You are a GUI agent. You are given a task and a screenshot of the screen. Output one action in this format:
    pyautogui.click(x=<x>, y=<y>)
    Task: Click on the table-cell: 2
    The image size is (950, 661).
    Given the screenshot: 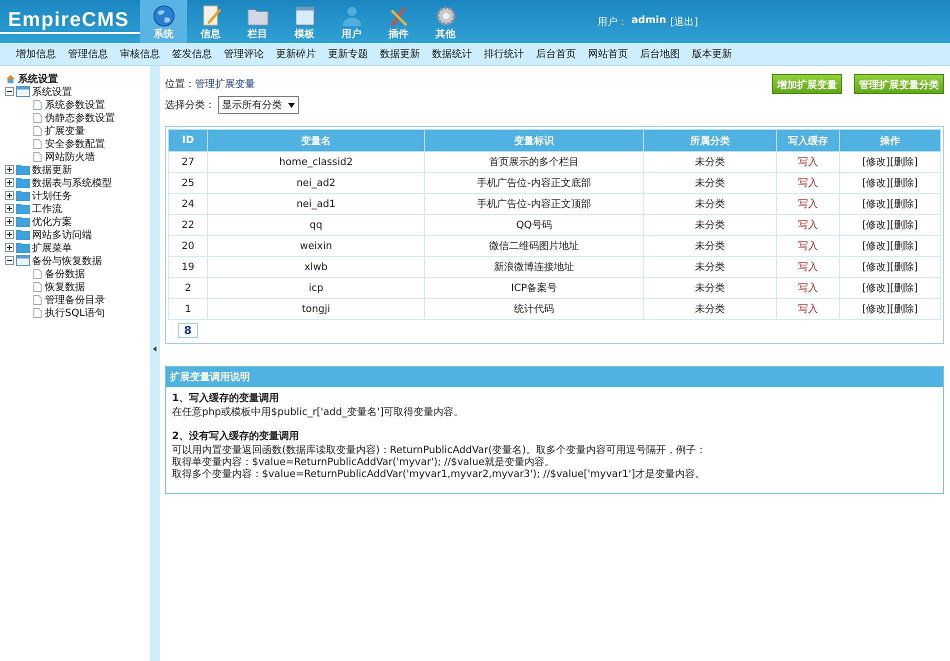 What is the action you would take?
    pyautogui.click(x=188, y=288)
    